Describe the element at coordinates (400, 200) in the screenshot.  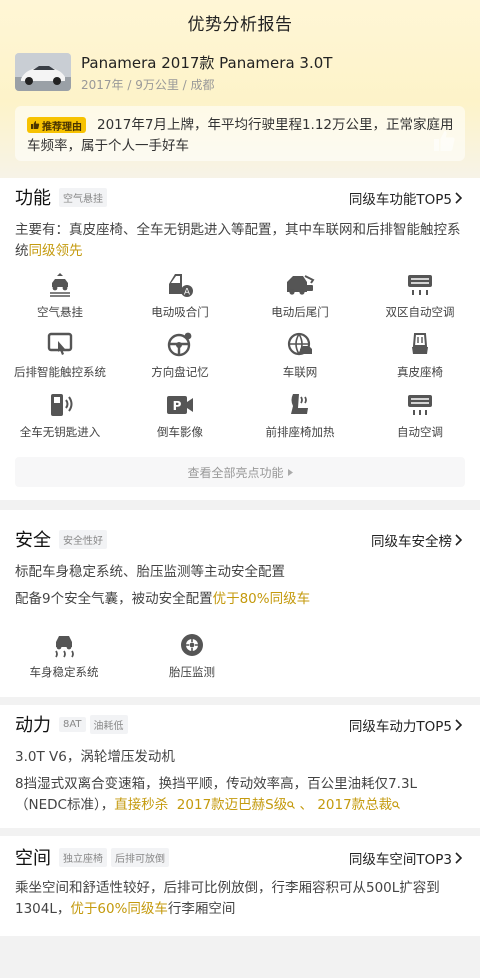
I see `function-rank-label: 同级车功能TOP5` at that location.